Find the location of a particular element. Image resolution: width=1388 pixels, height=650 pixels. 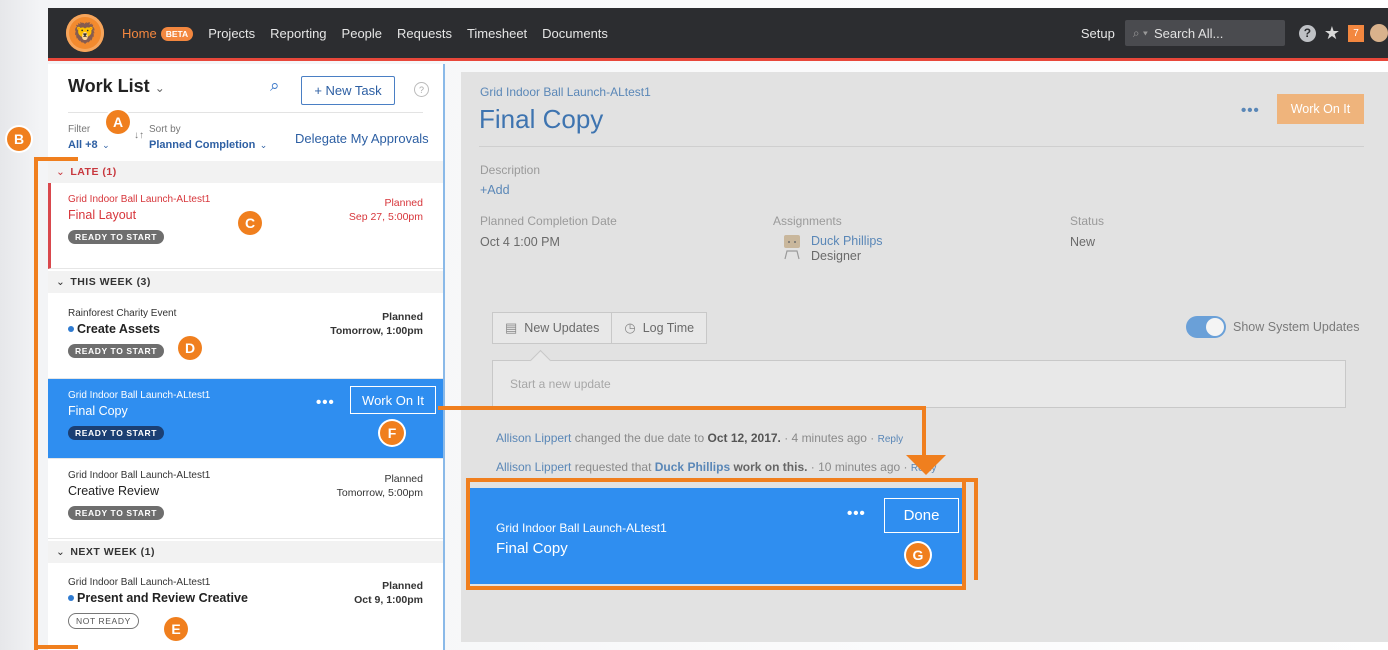

setup-link: Setup is located at coordinates (1098, 33).